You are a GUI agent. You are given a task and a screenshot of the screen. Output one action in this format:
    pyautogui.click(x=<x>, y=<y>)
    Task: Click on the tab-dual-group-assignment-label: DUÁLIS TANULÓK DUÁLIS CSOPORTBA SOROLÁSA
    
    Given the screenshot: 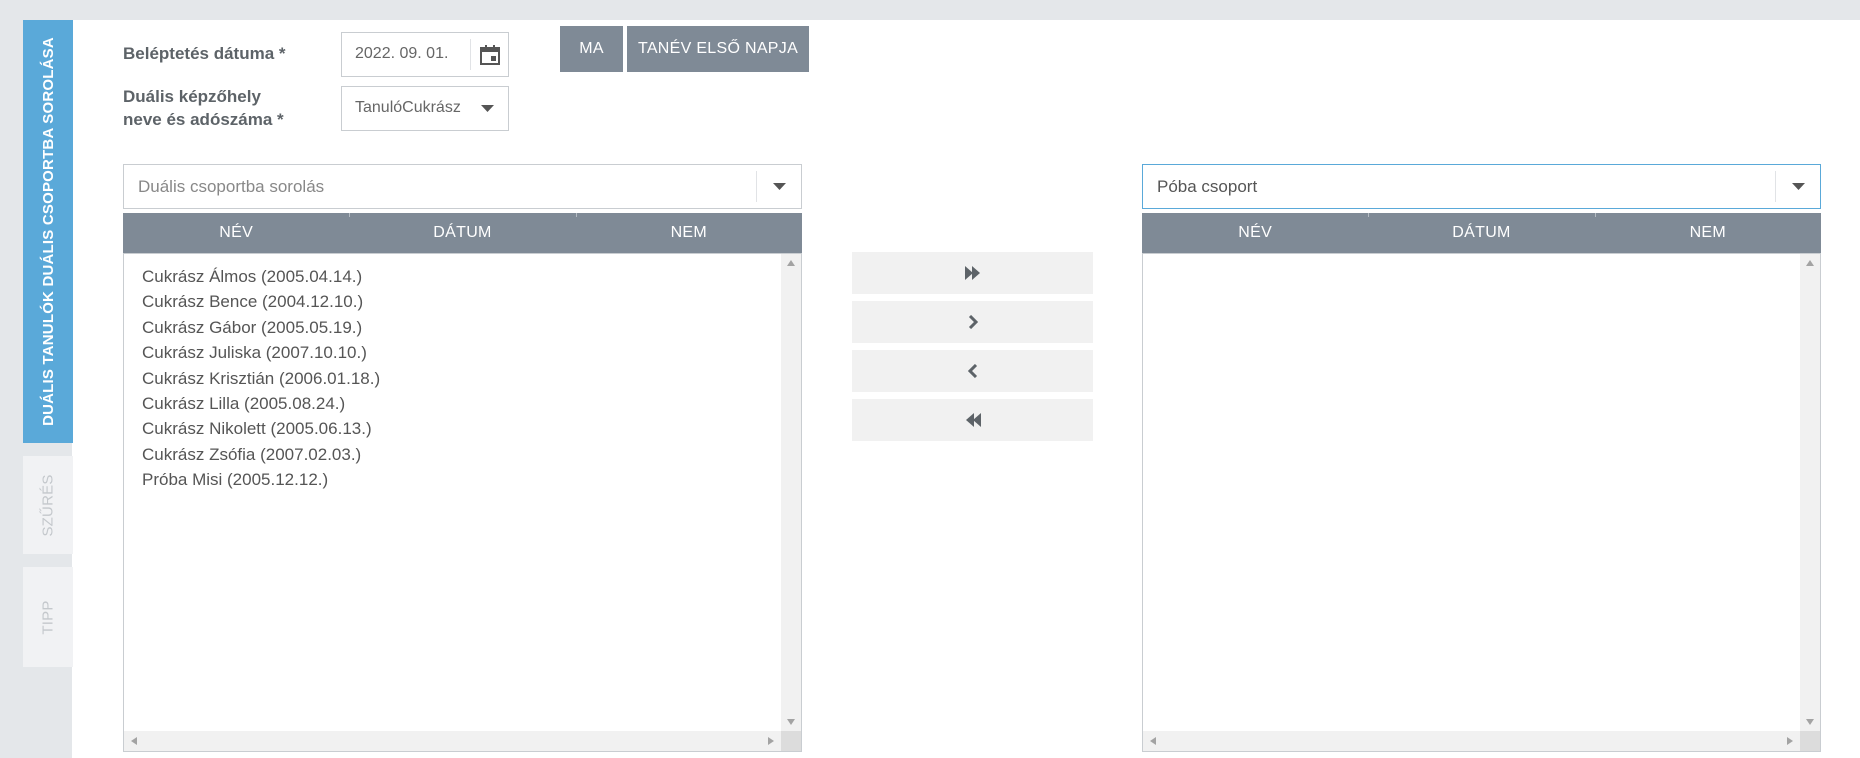 What is the action you would take?
    pyautogui.click(x=48, y=231)
    